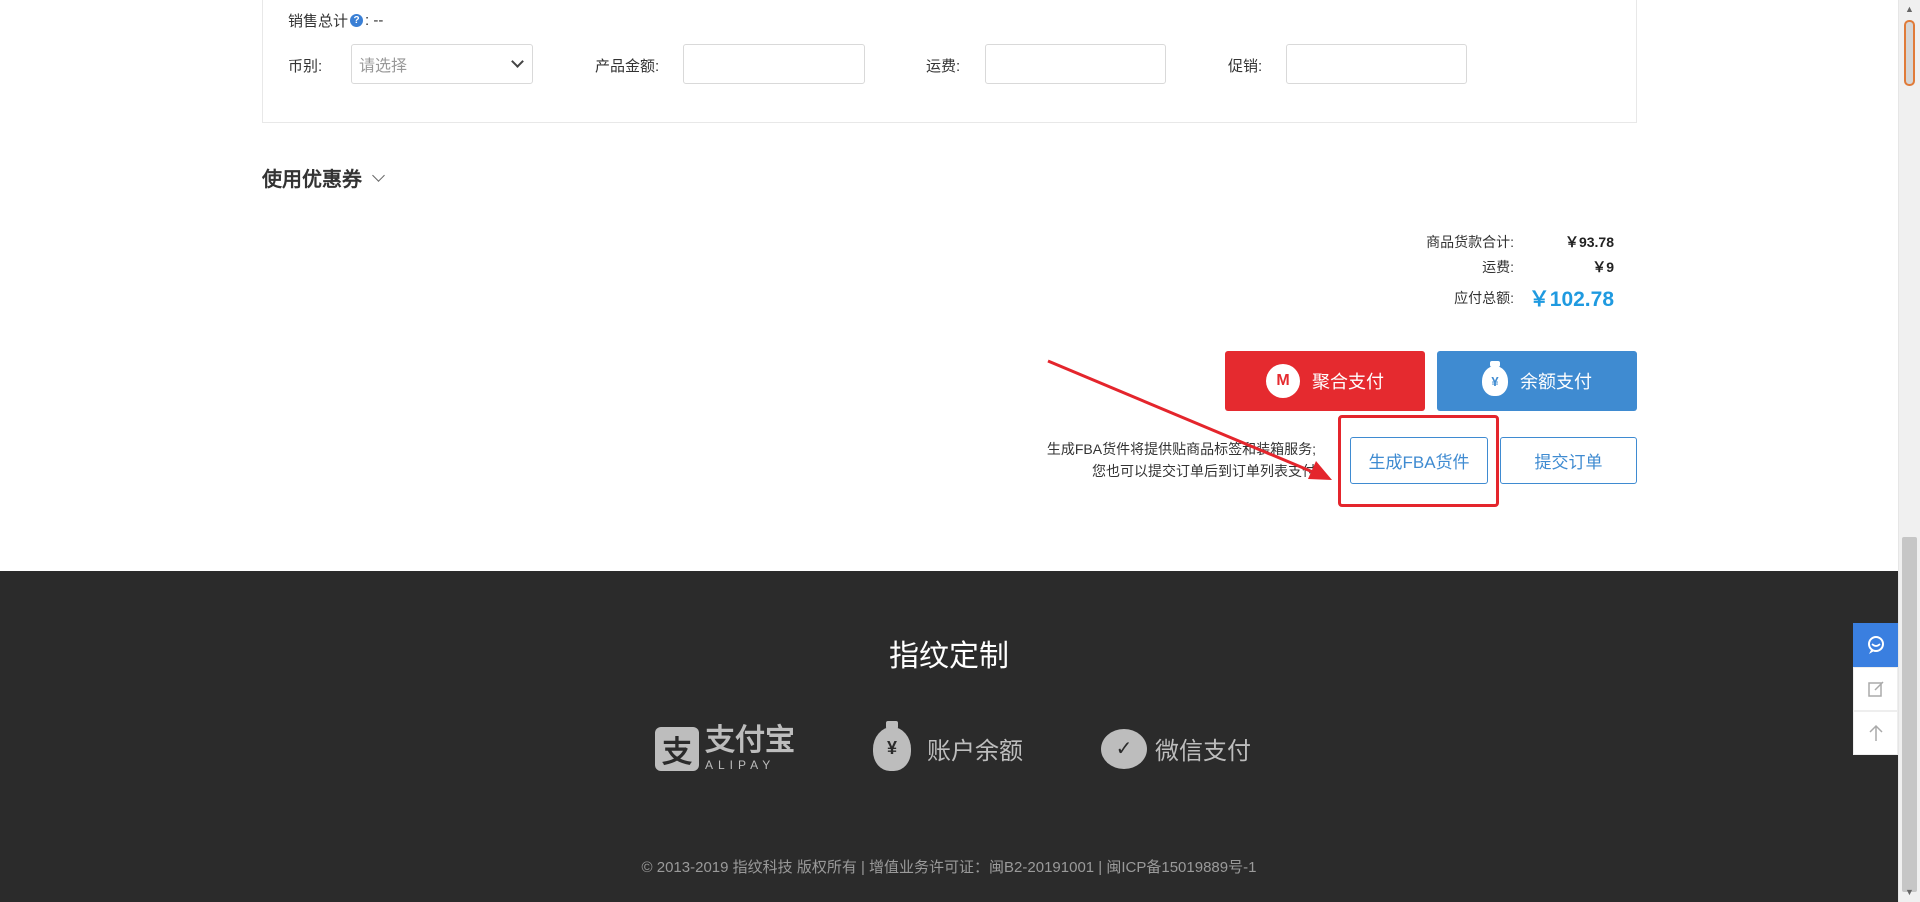 The width and height of the screenshot is (1920, 902). I want to click on balance-pay-button: ¥ 余额支付, so click(1537, 381).